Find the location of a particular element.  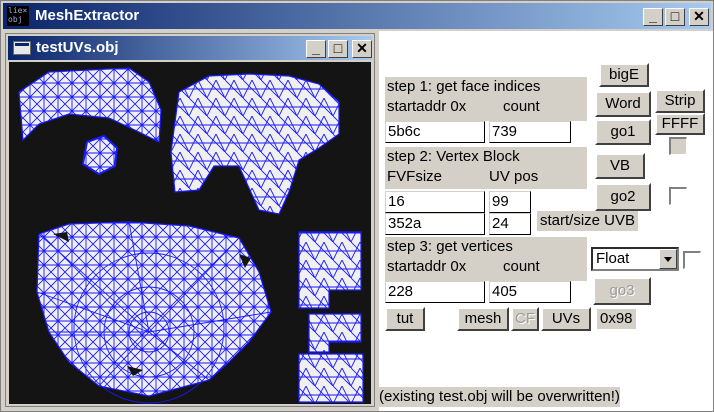

go1-button: go1 is located at coordinates (623, 132).